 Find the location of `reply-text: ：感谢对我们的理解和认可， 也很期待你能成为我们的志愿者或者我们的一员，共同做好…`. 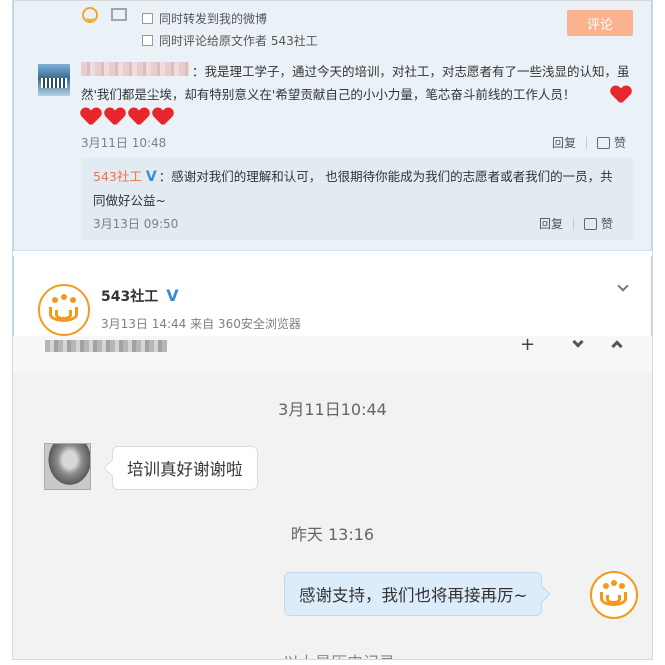

reply-text: ：感谢对我们的理解和认可， 也很期待你能成为我们的志愿者或者我们的一员，共同做好… is located at coordinates (353, 188).